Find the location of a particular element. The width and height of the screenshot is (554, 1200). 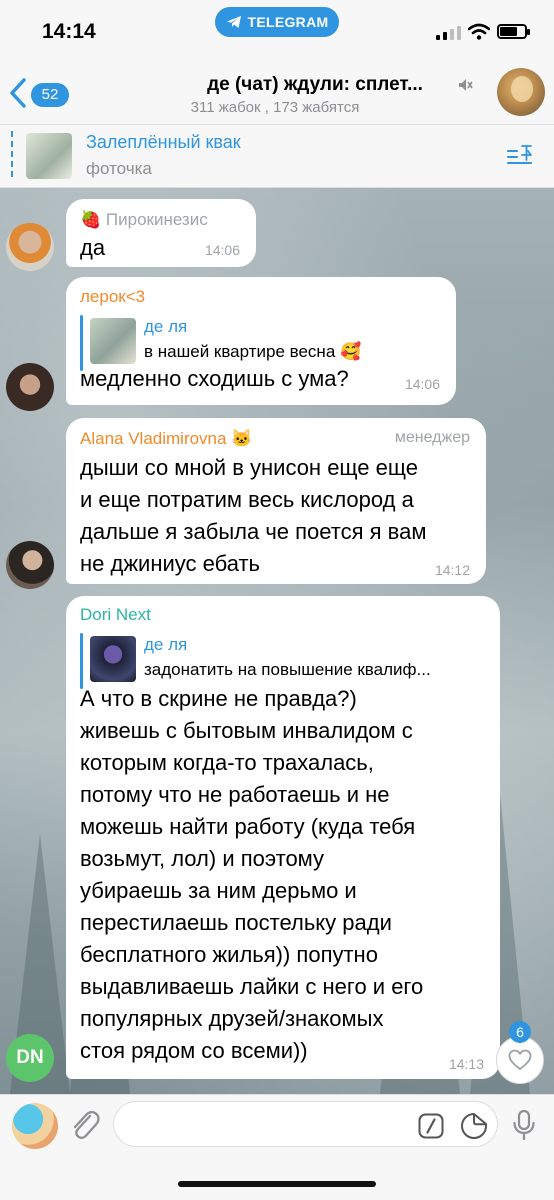

mute-icon is located at coordinates (466, 85).